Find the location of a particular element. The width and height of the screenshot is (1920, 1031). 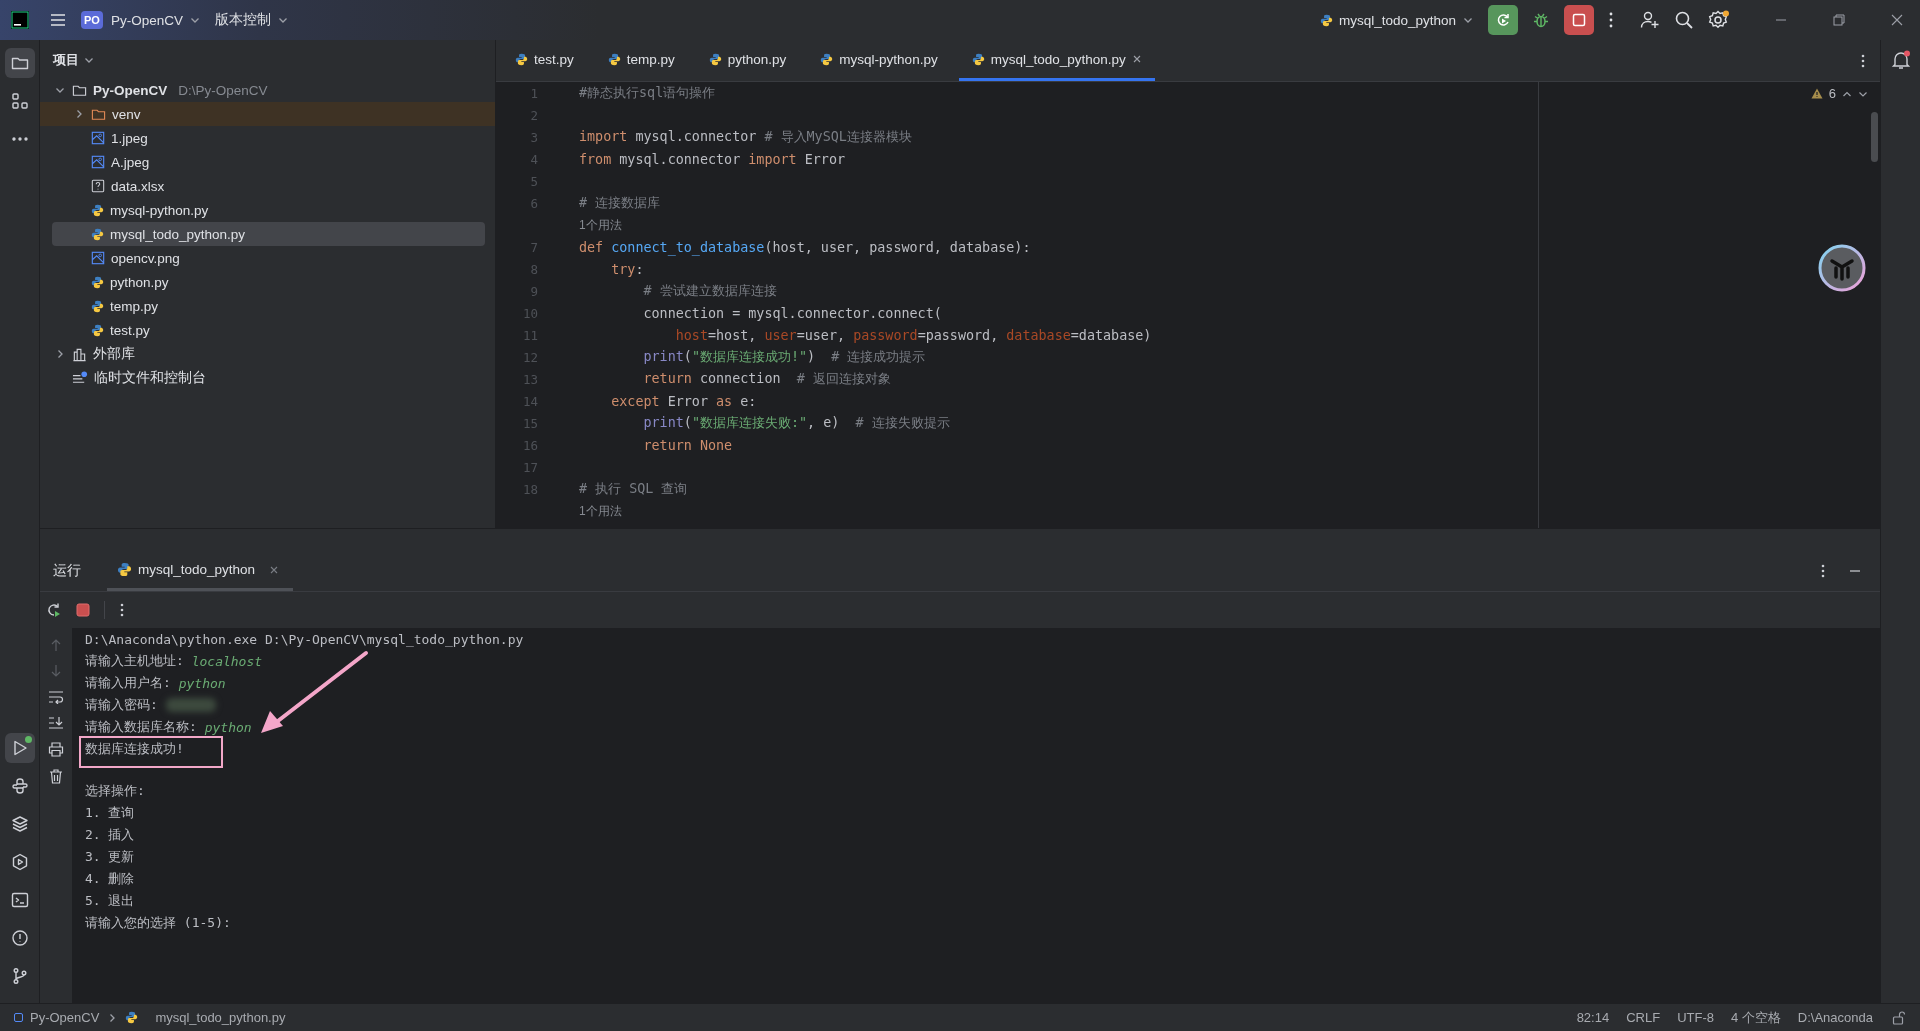

tree-item: temp.py is located at coordinates (267, 306).